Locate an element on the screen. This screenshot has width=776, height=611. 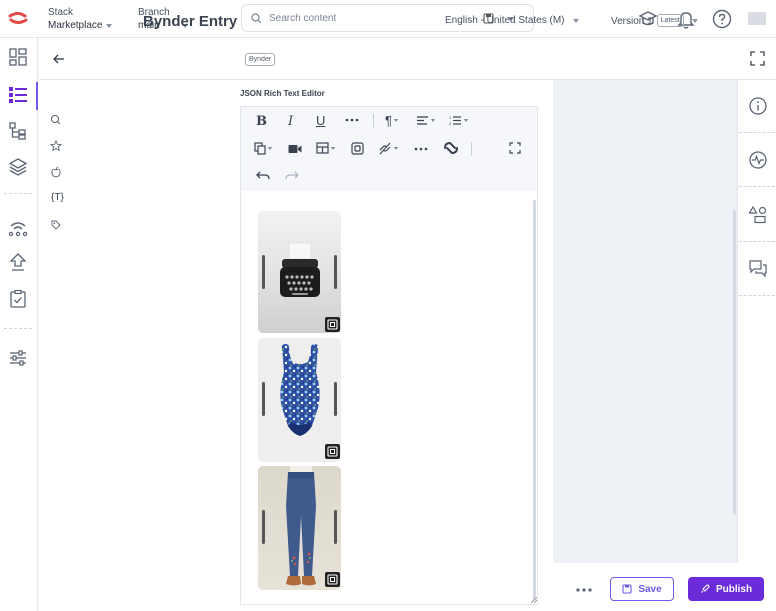
version-label: Version 1 is located at coordinates (632, 21).